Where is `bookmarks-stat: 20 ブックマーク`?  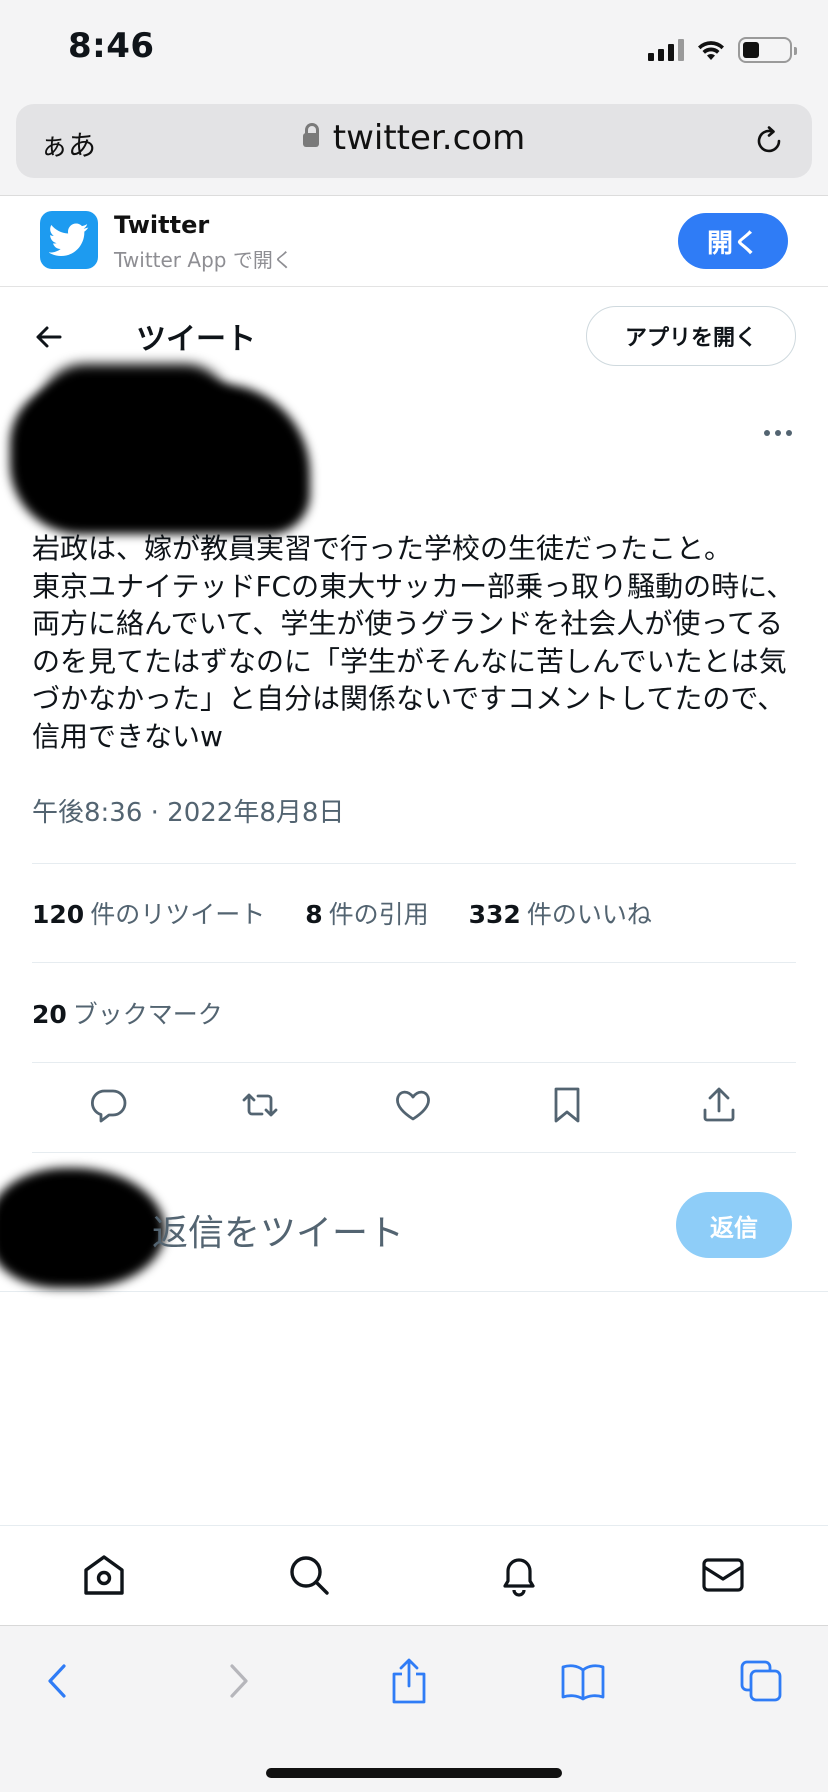 bookmarks-stat: 20 ブックマーク is located at coordinates (127, 1013).